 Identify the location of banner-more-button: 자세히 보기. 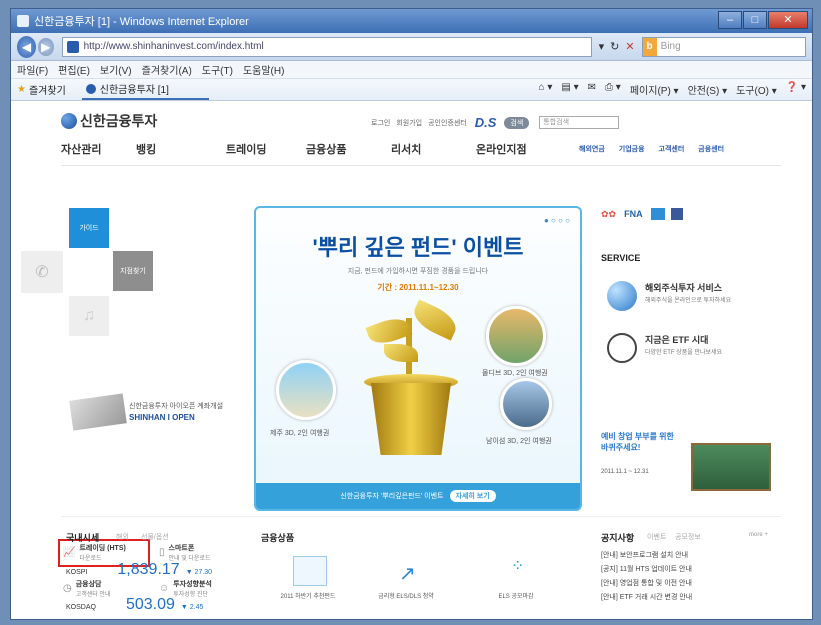
(472, 496).